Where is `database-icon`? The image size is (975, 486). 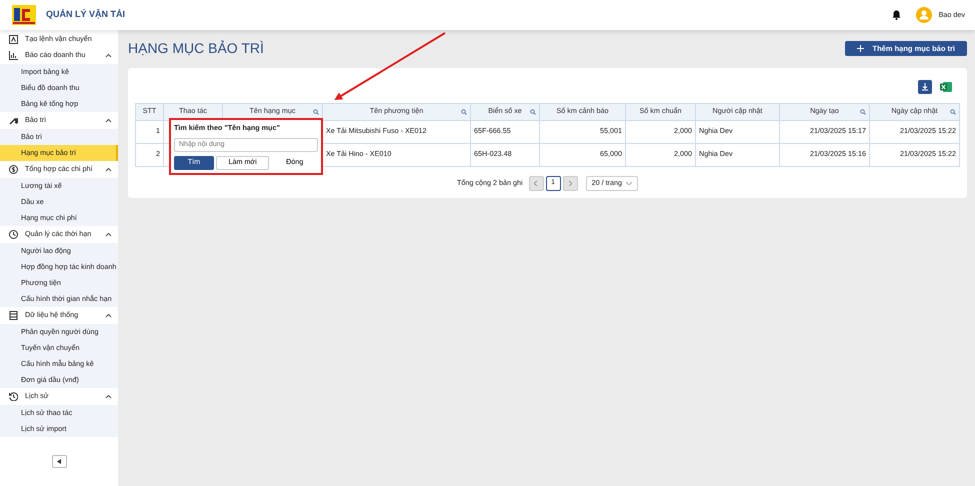 database-icon is located at coordinates (13, 315).